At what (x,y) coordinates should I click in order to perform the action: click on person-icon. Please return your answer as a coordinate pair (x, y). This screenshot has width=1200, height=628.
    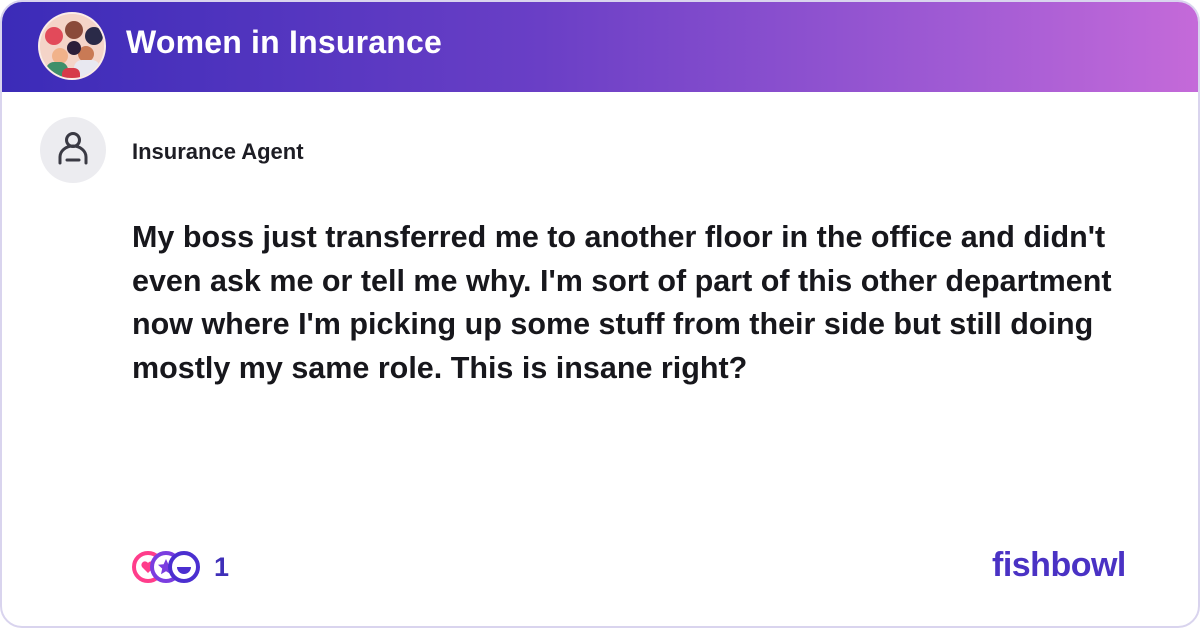
    Looking at the image, I should click on (73, 148).